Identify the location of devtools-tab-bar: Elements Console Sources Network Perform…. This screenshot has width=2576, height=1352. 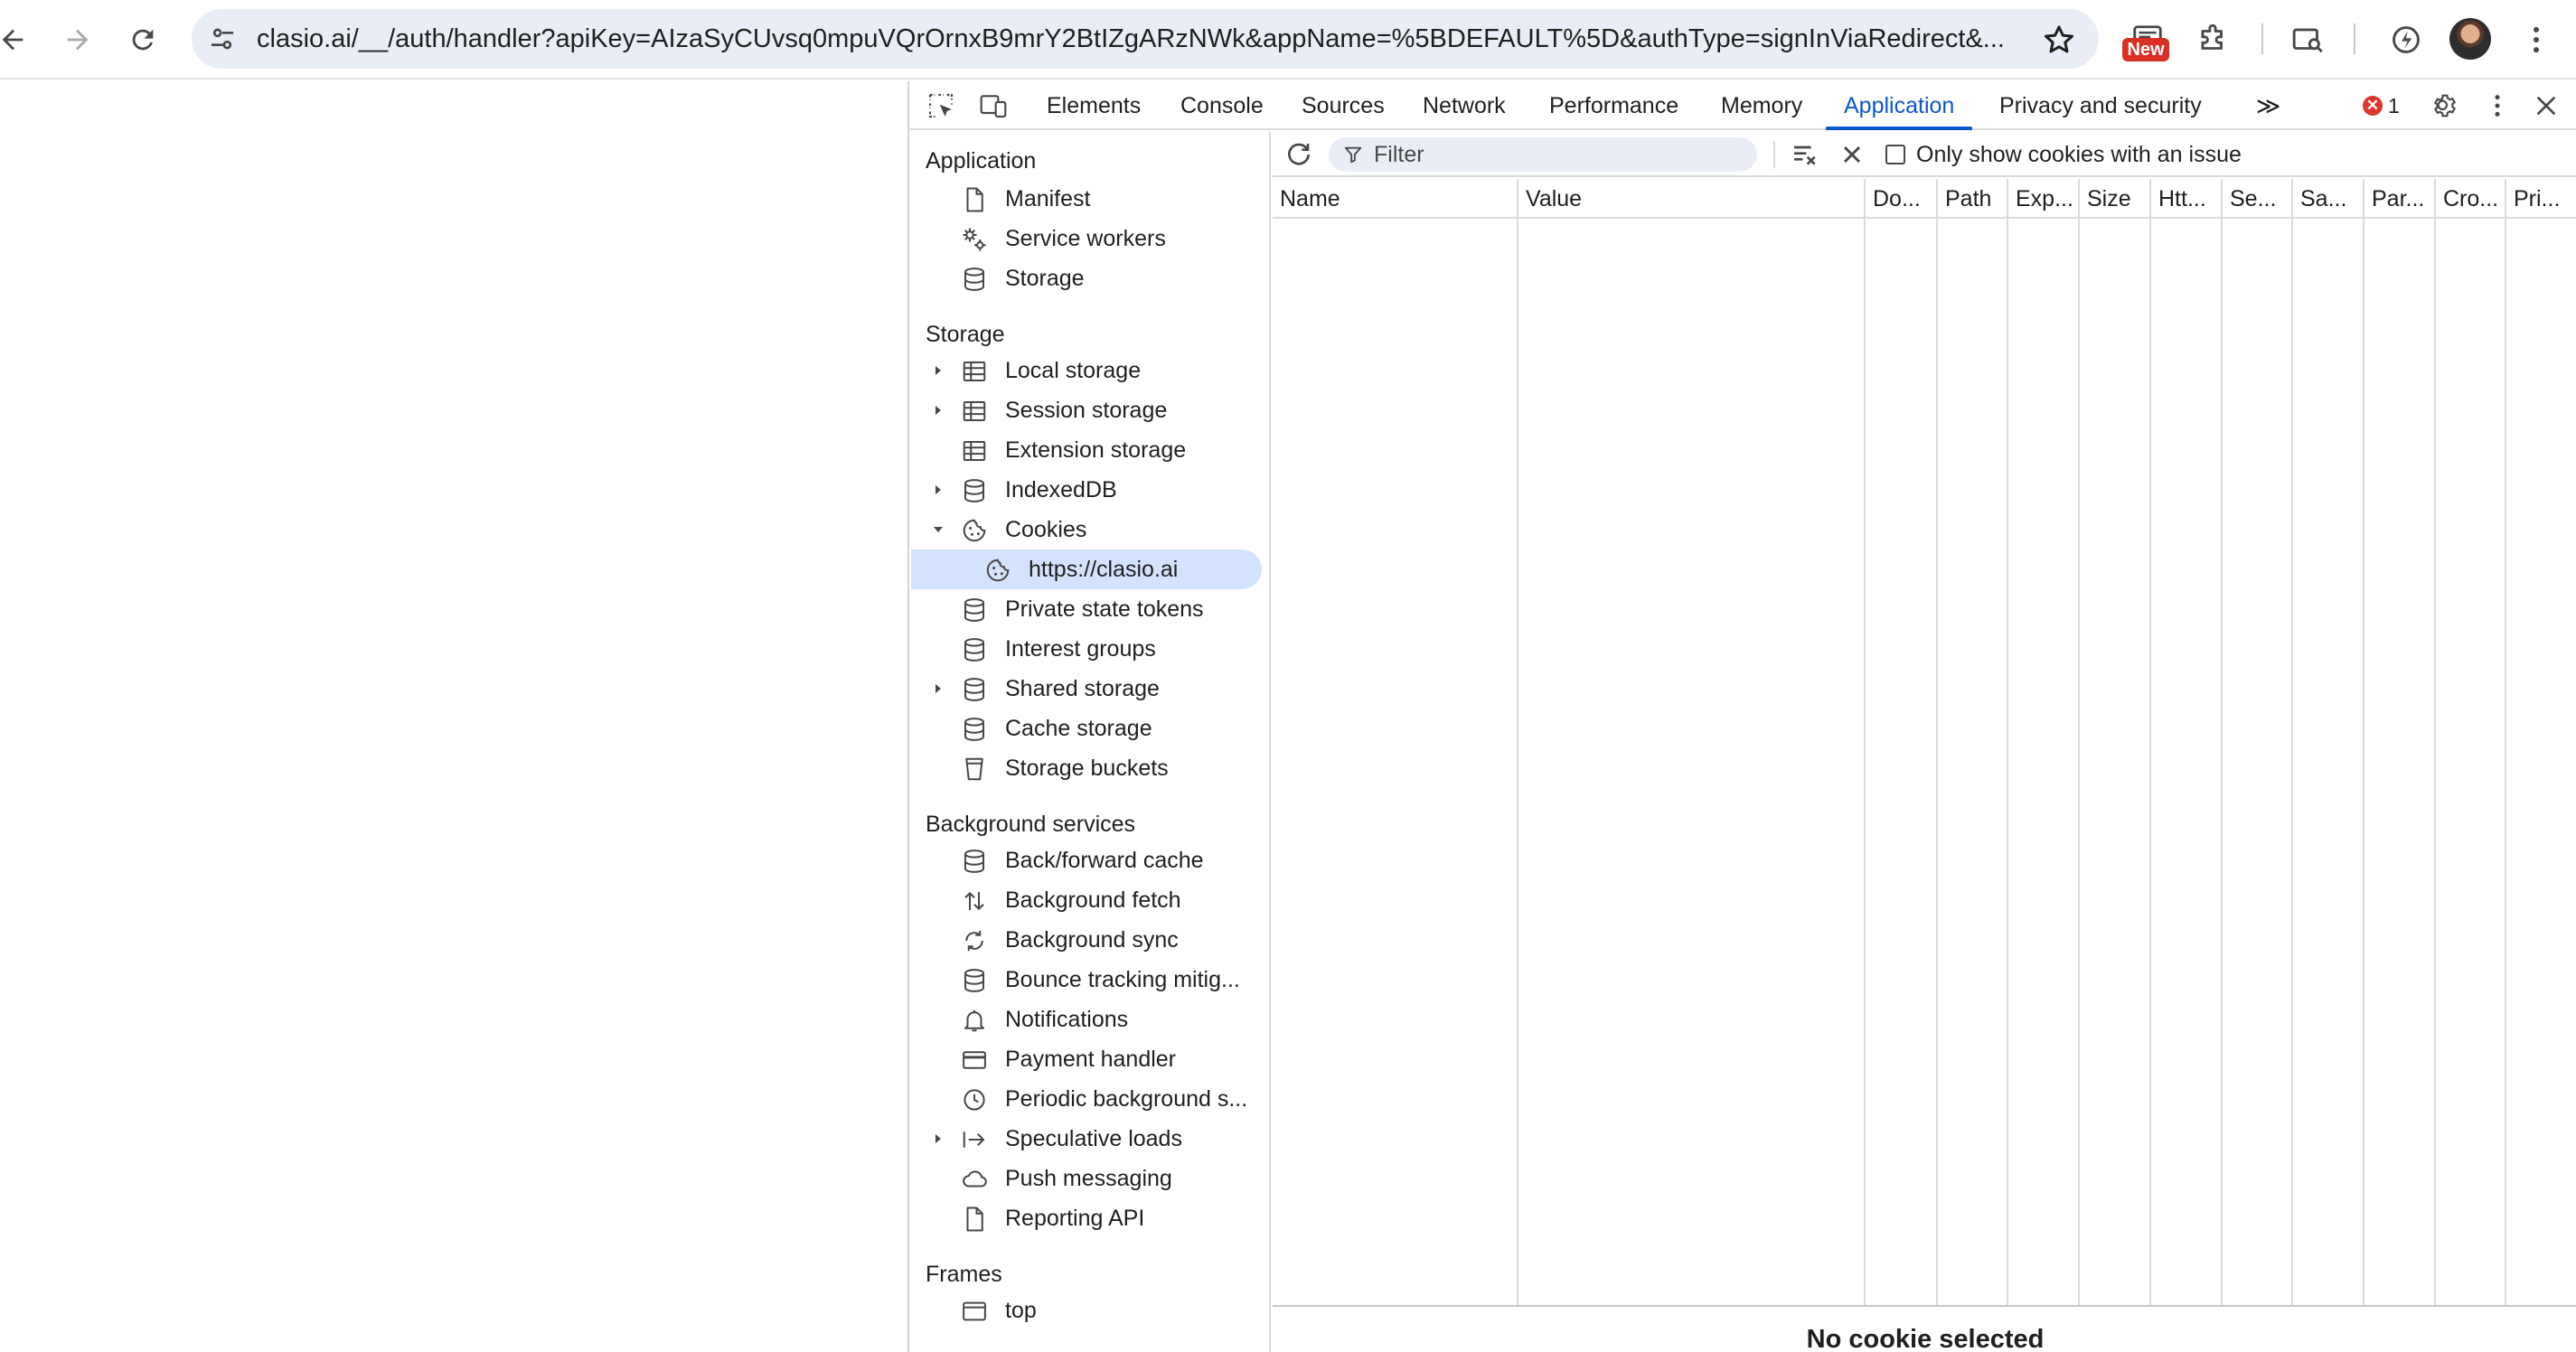
(1742, 105).